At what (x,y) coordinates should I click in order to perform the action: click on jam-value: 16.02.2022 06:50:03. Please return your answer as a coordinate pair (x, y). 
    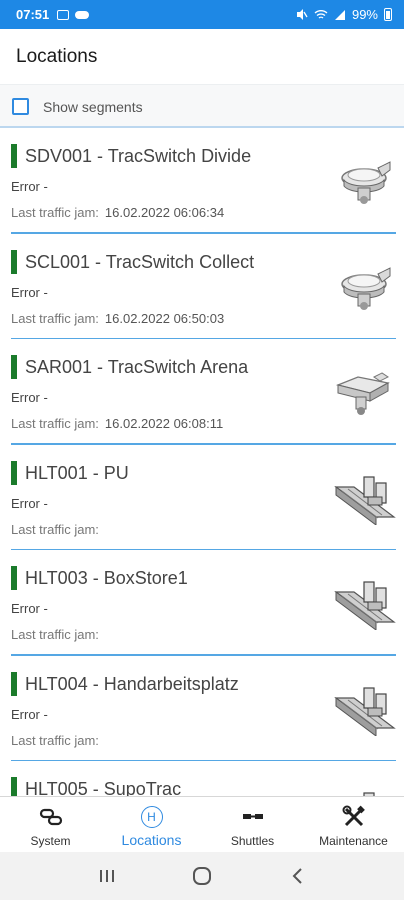
    Looking at the image, I should click on (164, 318).